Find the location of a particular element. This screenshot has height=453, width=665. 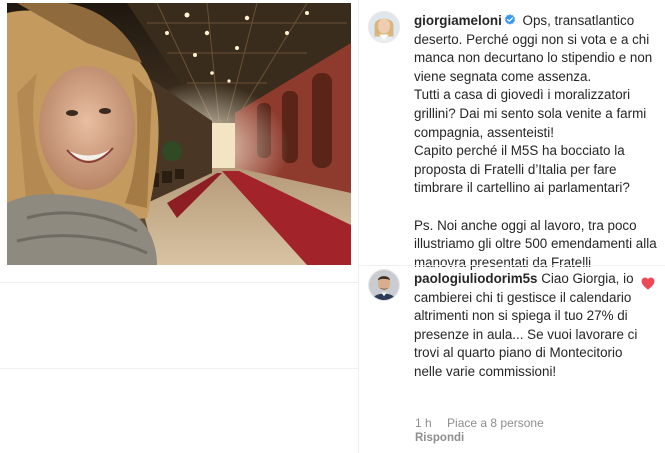

author-avatar is located at coordinates (384, 27).